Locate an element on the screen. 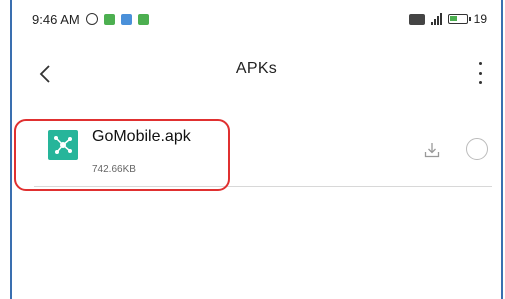  file-name: GoMobile.apk is located at coordinates (141, 136).